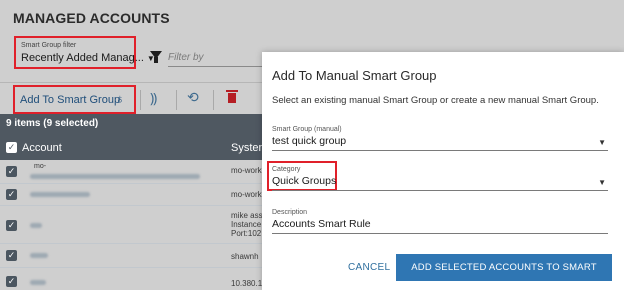 The width and height of the screenshot is (624, 290). Describe the element at coordinates (247, 283) in the screenshot. I see `system-name: 10.380.1` at that location.